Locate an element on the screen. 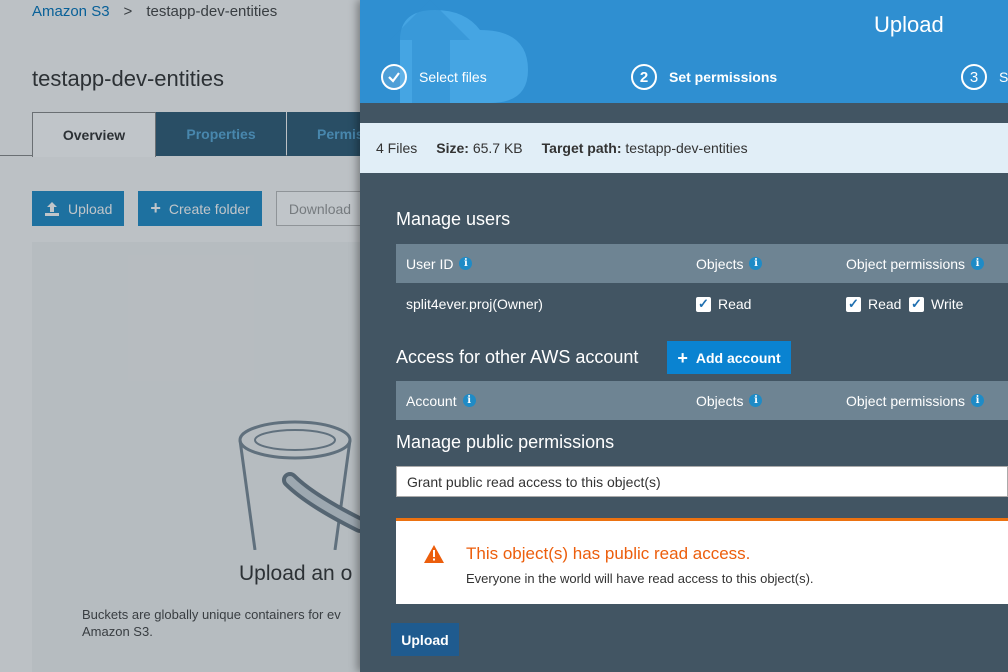 This screenshot has width=1008, height=672. upload-button: Upload is located at coordinates (425, 639).